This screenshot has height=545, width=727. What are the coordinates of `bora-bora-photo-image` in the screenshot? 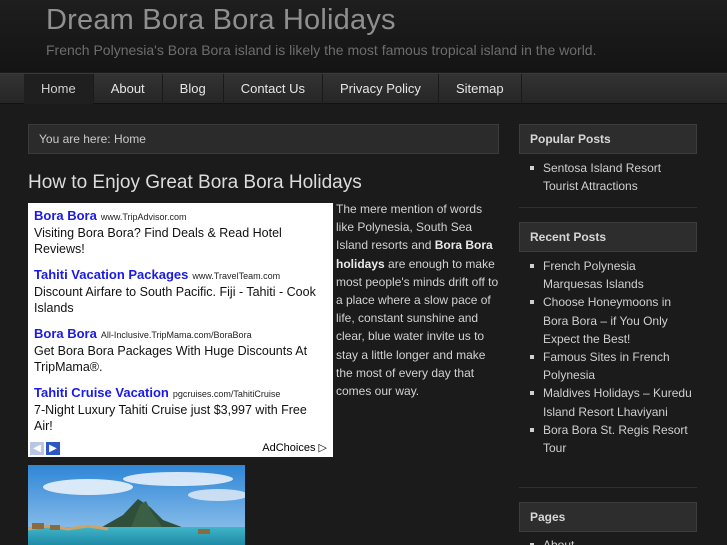 It's located at (136, 505).